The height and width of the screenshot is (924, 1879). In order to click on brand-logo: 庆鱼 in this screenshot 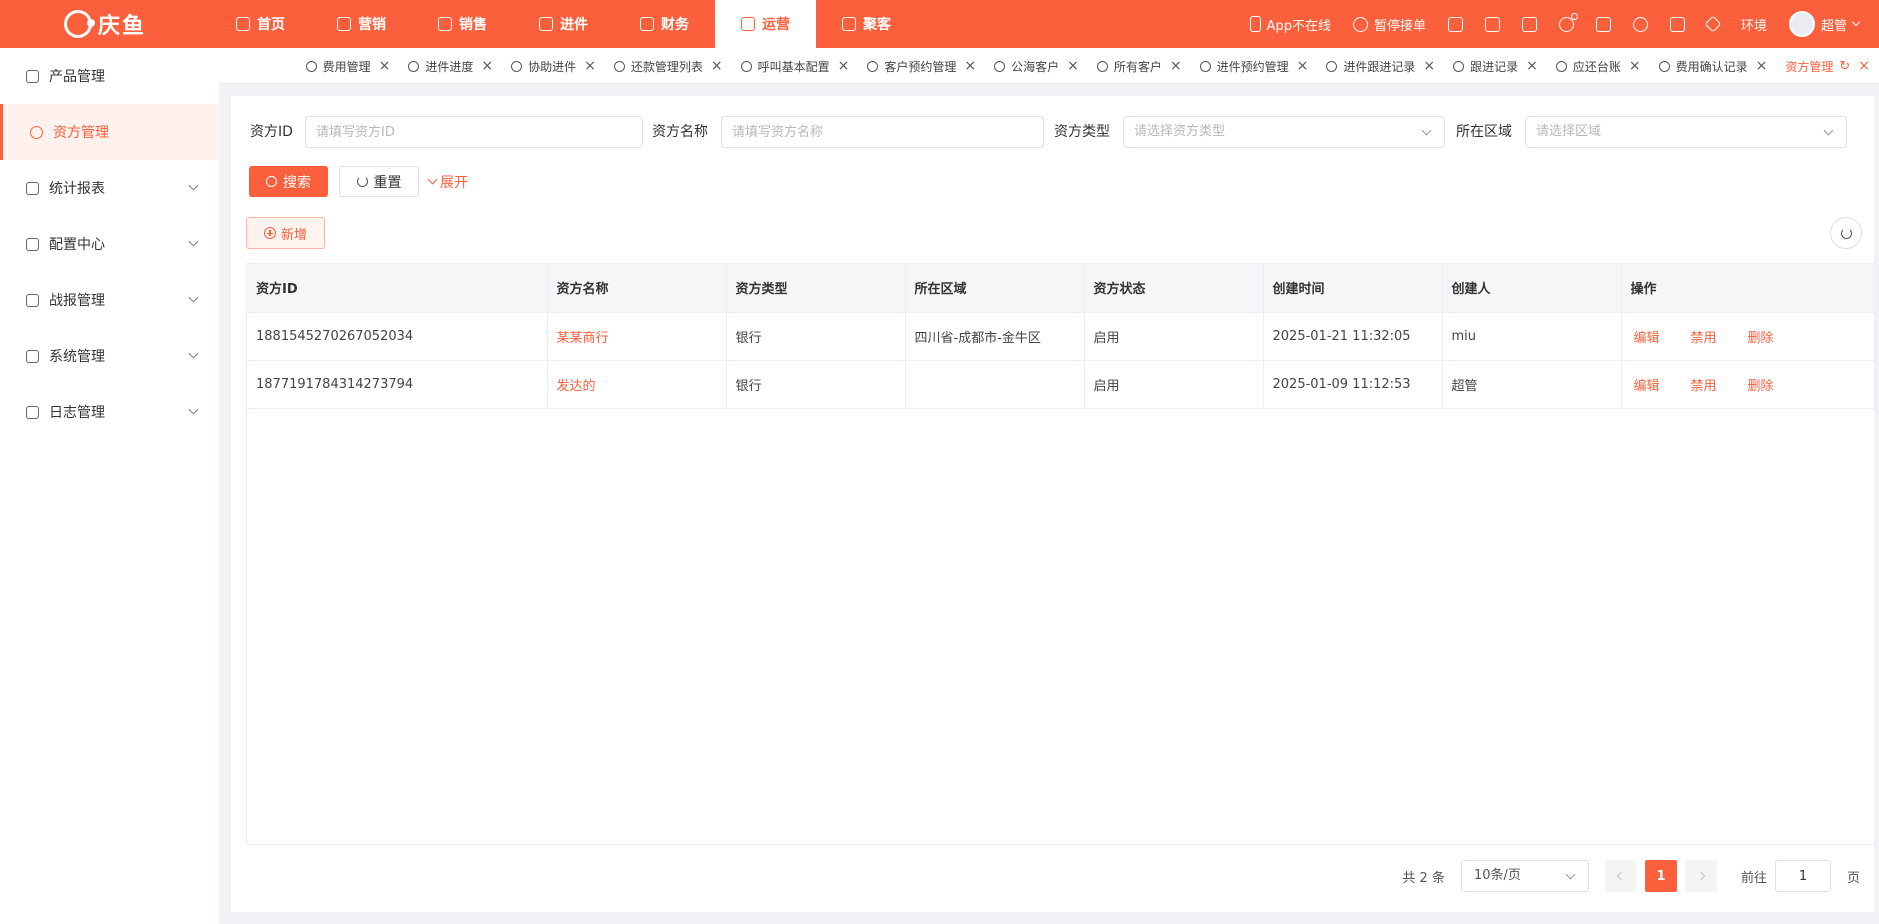, I will do `click(105, 24)`.